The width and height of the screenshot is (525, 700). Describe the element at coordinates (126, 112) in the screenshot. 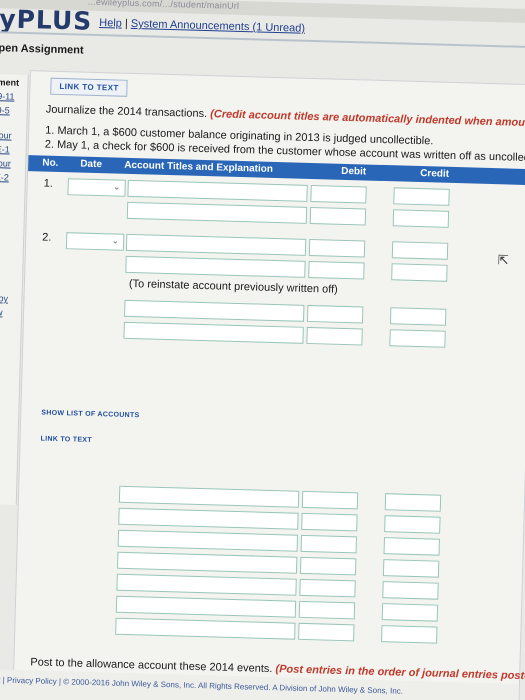

I see `instructions-text: Journalize the 2014 transactions.` at that location.